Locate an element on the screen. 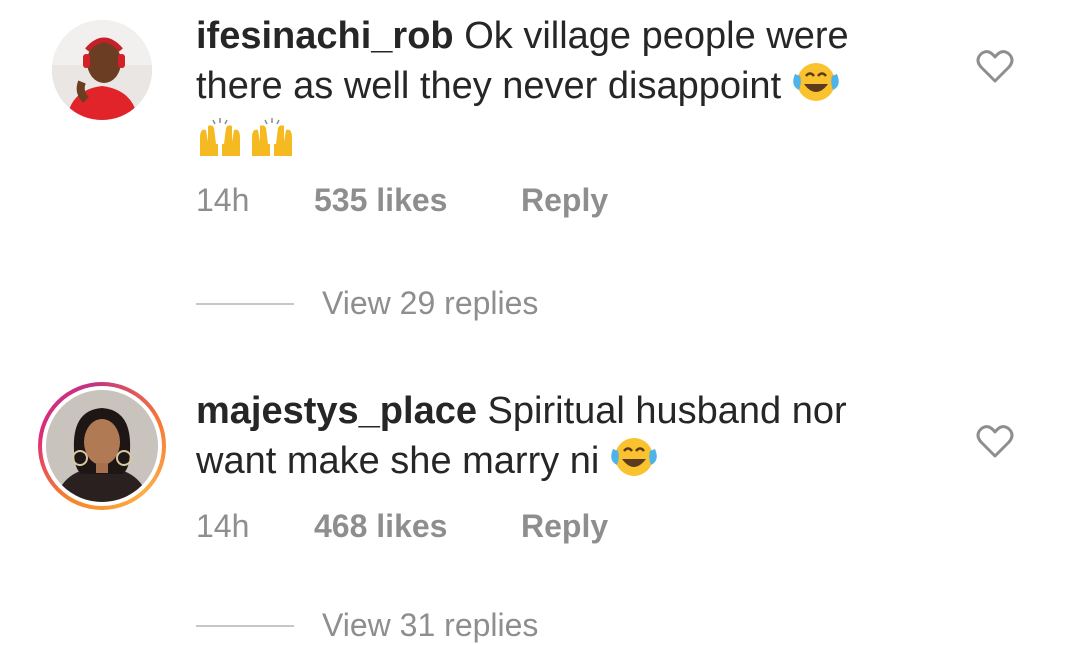 The image size is (1080, 645). view-replies-button: View 31 replies is located at coordinates (496, 625).